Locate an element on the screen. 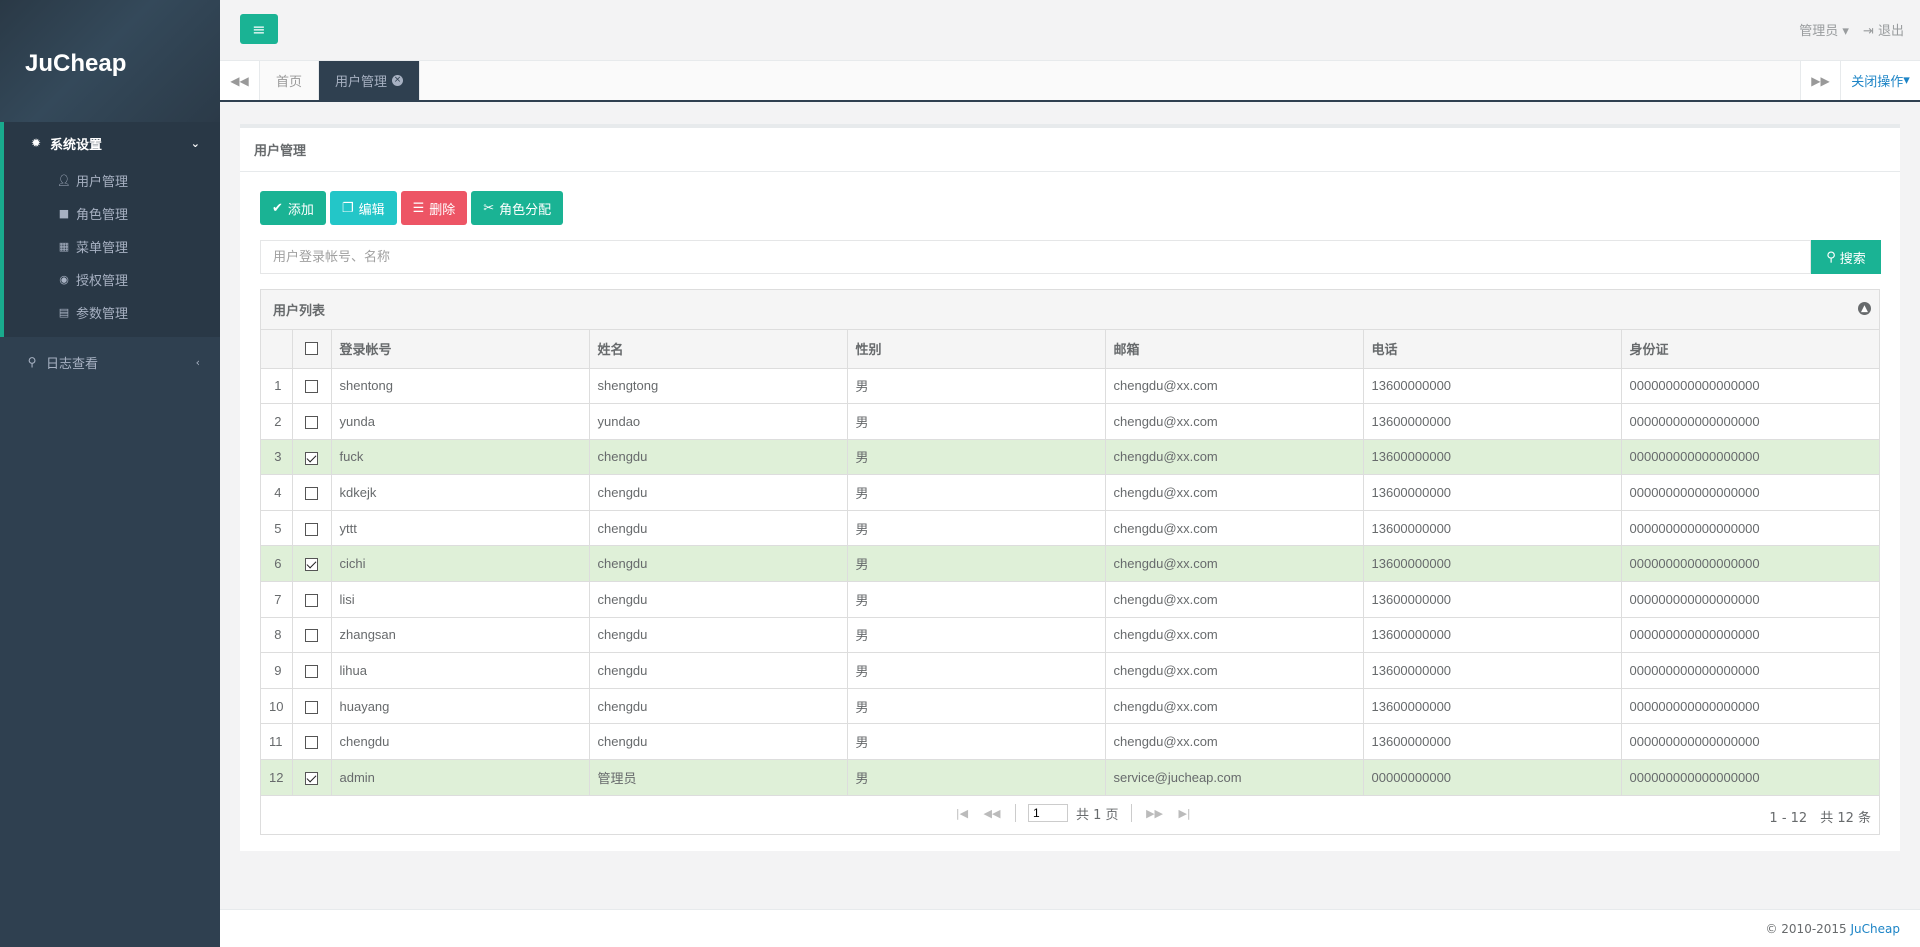 The image size is (1920, 947). close-operations-dropdown: 关闭操作 ▾ is located at coordinates (1880, 80).